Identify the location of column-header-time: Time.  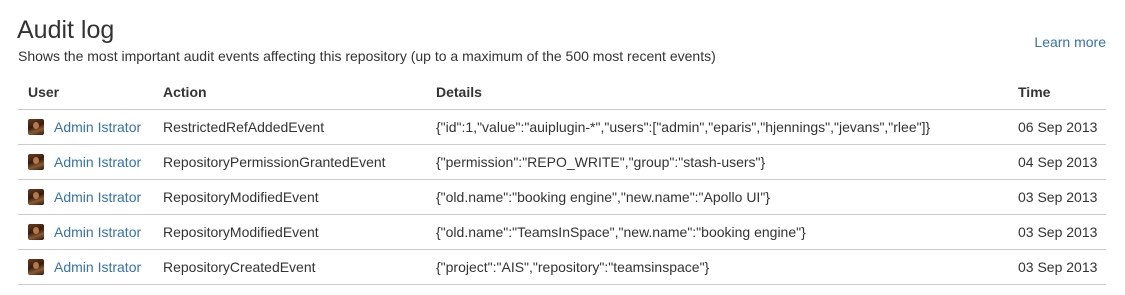
(1057, 92).